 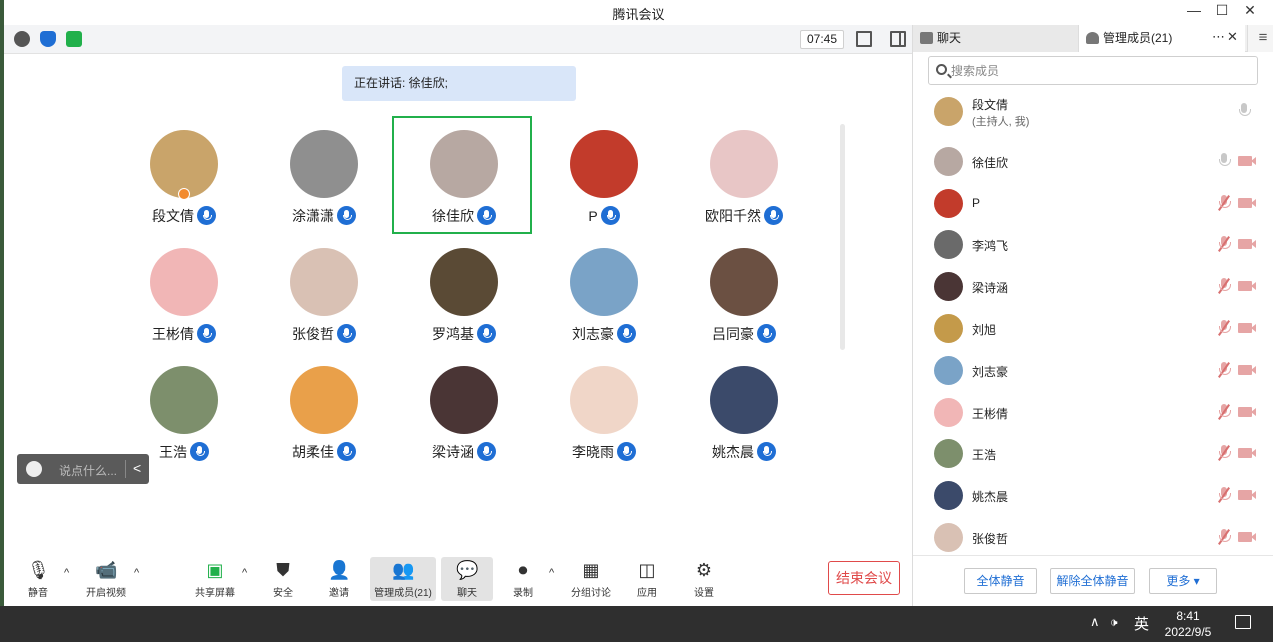 What do you see at coordinates (324, 413) in the screenshot?
I see `participant-tile: 胡柔佳` at bounding box center [324, 413].